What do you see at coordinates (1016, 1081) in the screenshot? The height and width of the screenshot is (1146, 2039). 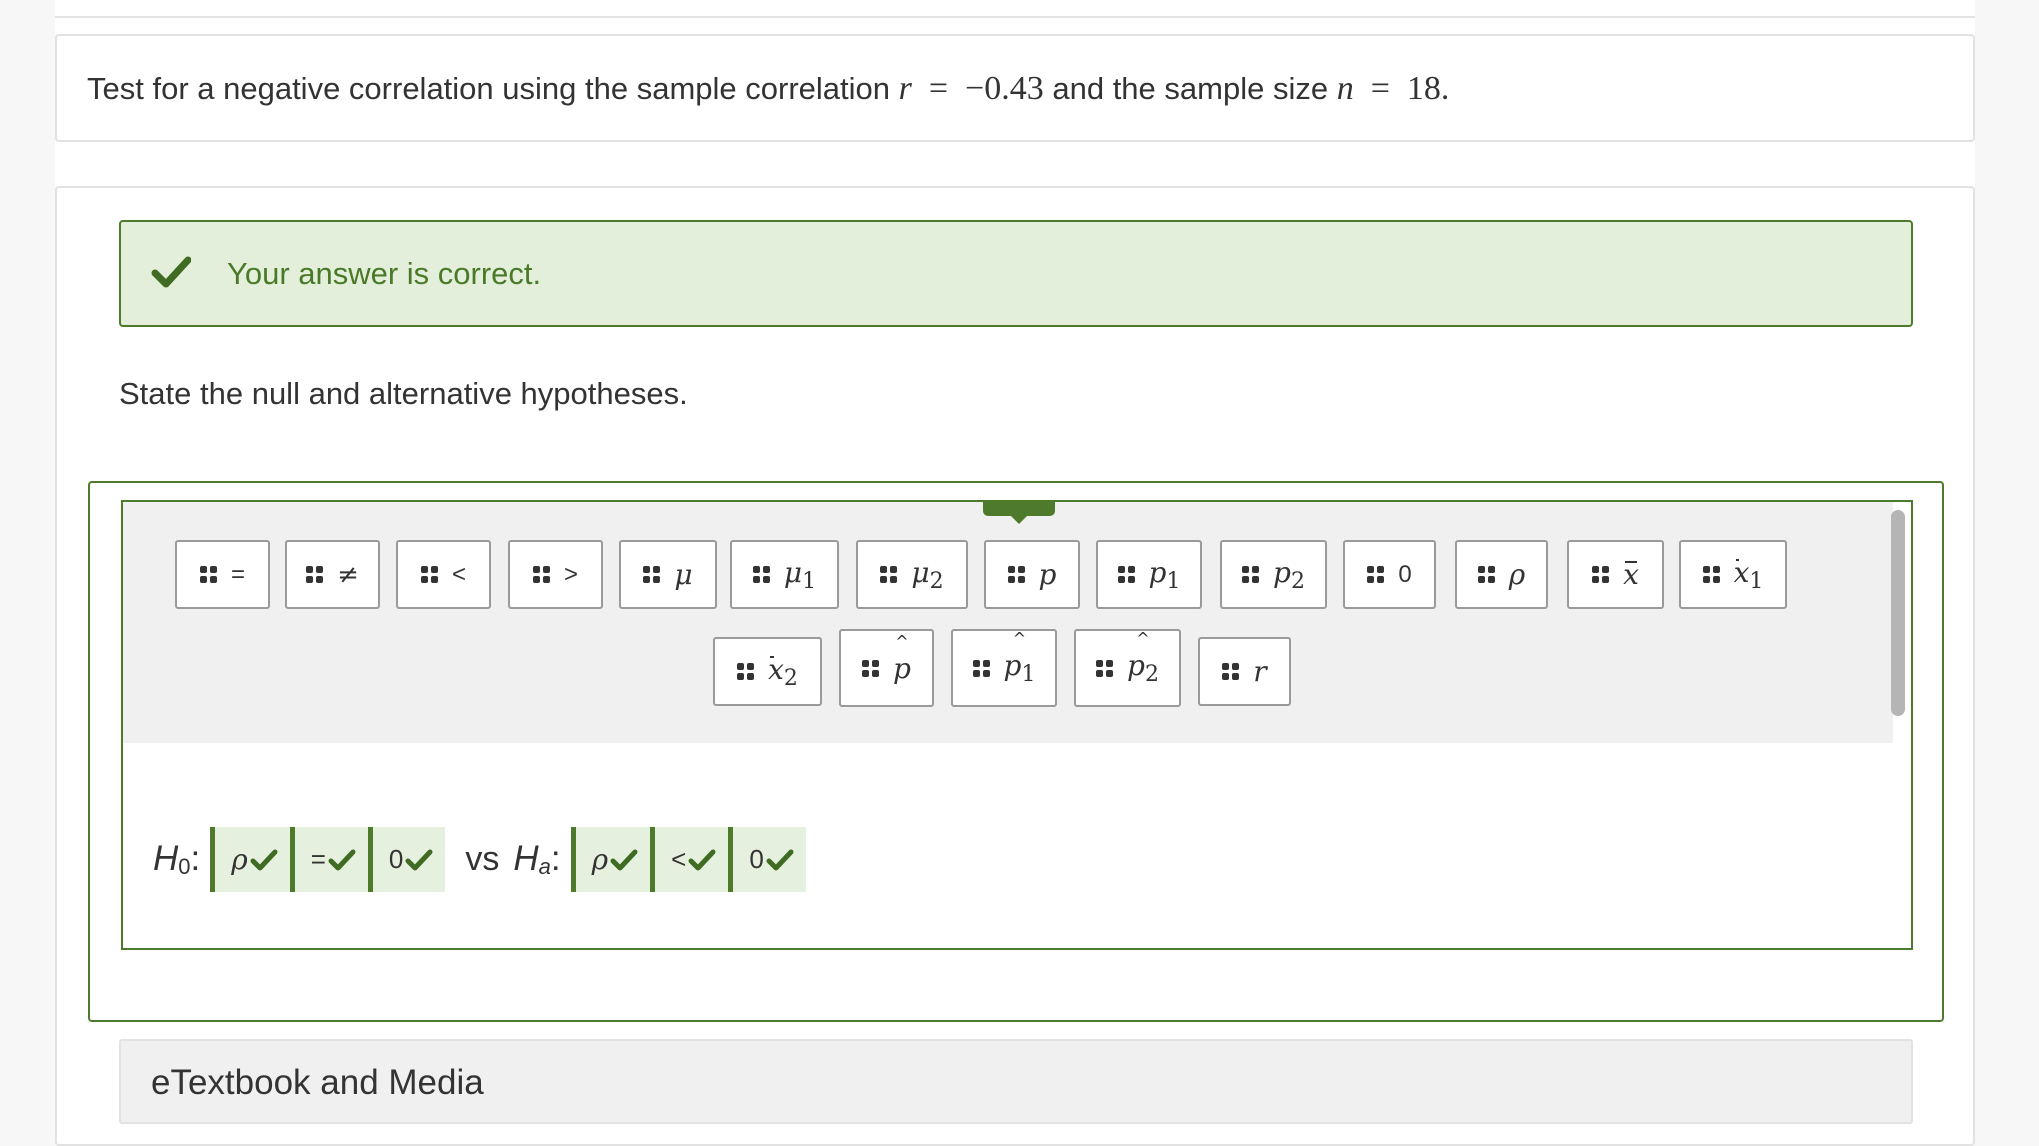 I see `etextbook-media-toggle: eTextbook and Media` at bounding box center [1016, 1081].